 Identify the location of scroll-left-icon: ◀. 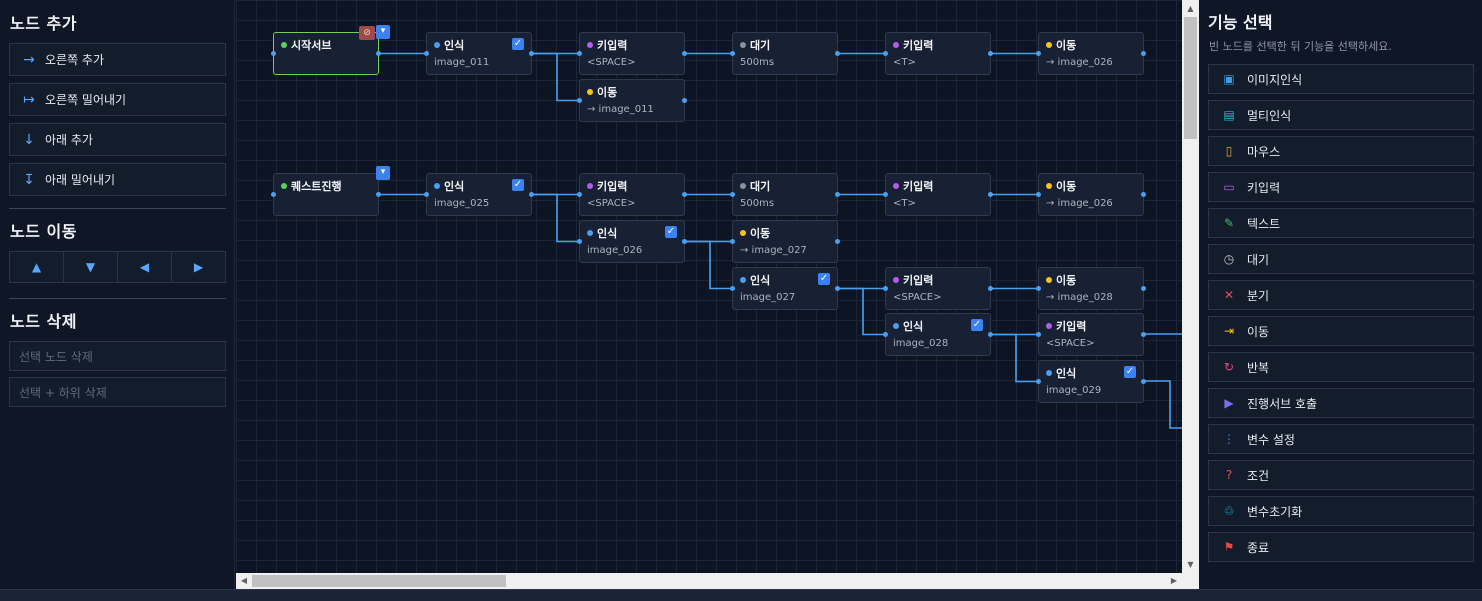
(244, 581).